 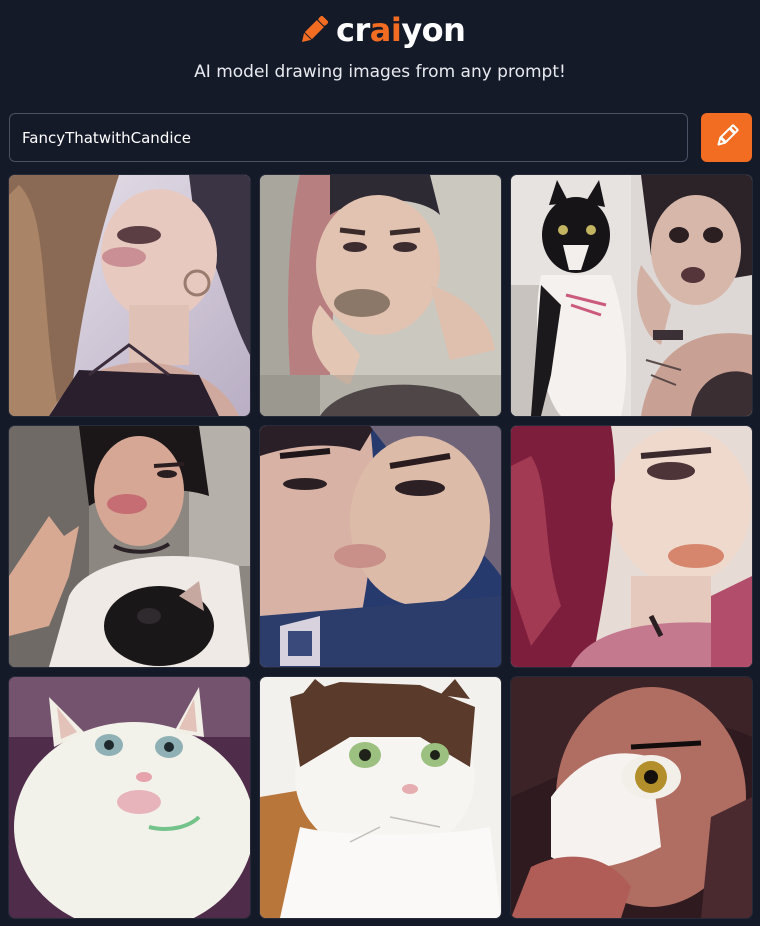 I want to click on craiyon-logo: craiyon, so click(x=381, y=30).